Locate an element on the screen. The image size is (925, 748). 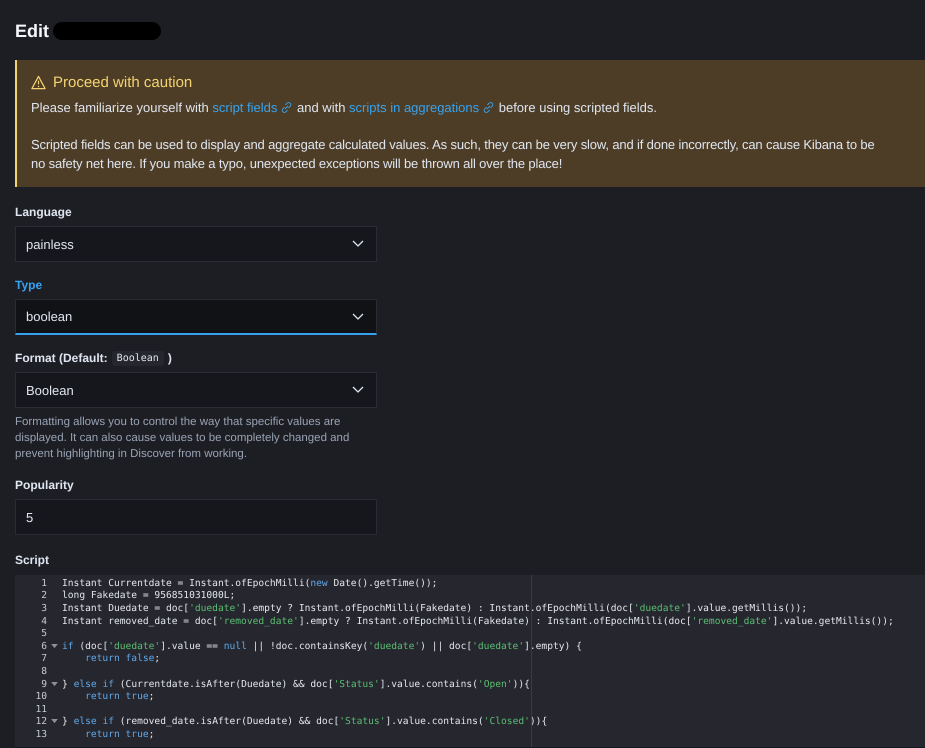
line-number: 1 is located at coordinates (43, 583).